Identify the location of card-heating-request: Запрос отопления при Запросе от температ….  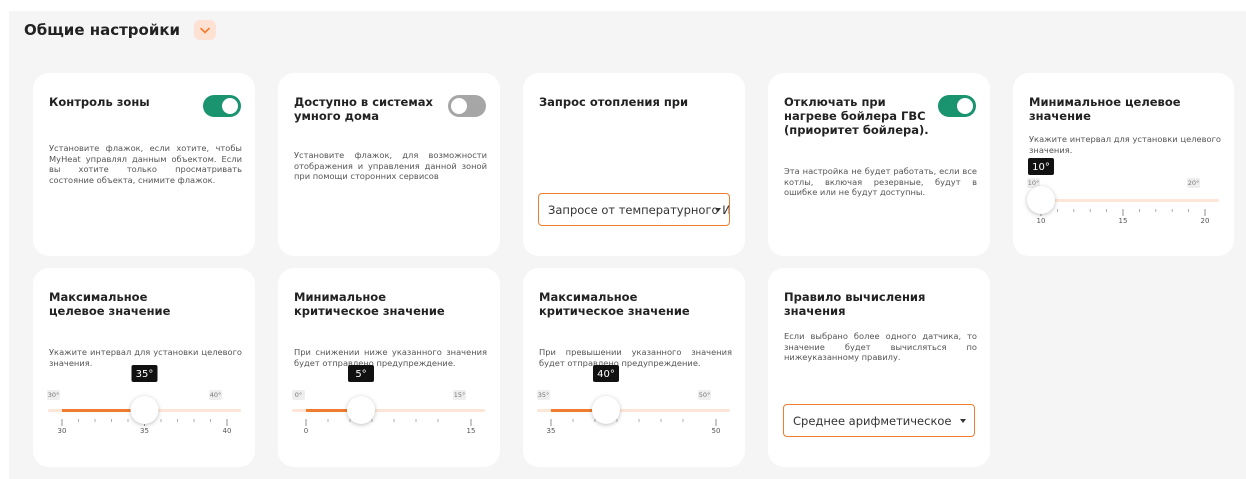
(634, 164).